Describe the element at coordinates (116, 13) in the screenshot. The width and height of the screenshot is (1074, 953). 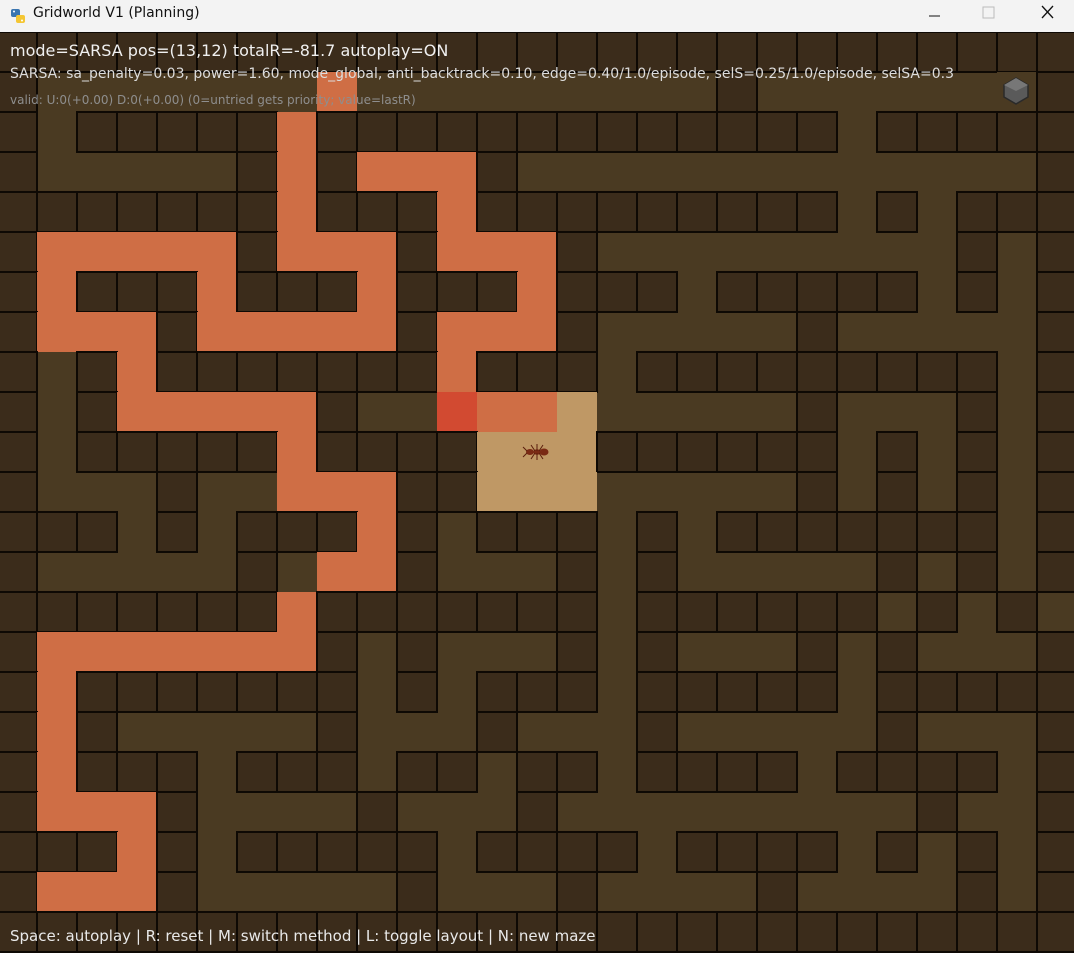
I see `window-title: Gridworld V1 (Planning)` at that location.